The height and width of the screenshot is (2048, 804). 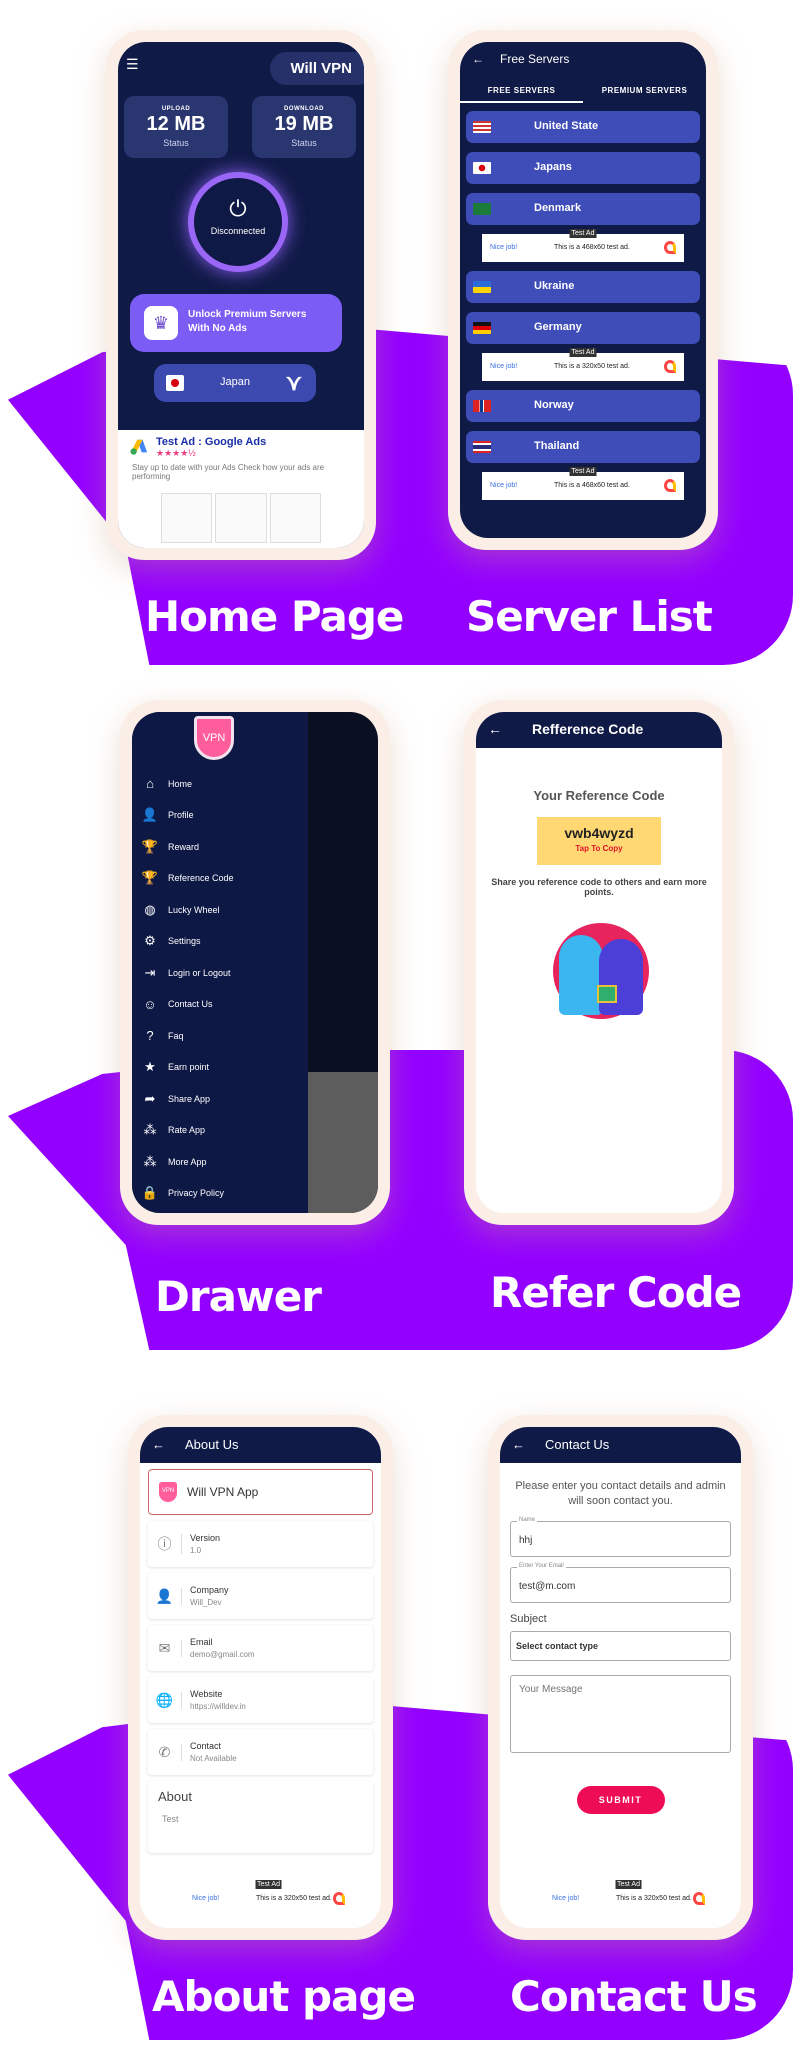 I want to click on drawer-item-label: Earn point, so click(x=189, y=1067).